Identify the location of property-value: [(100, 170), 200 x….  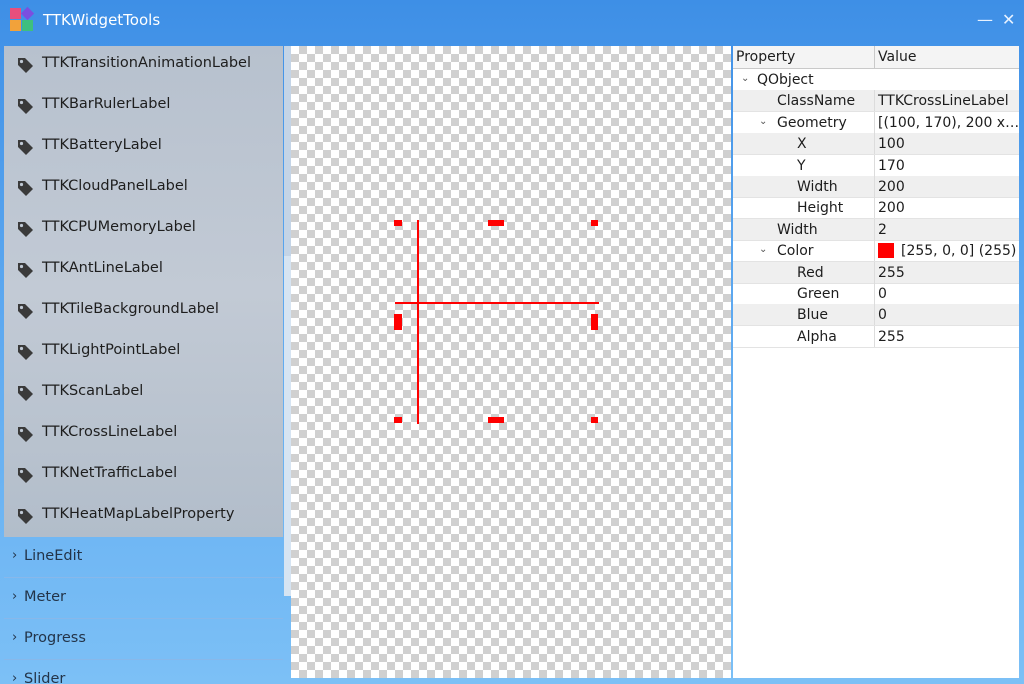
(948, 123).